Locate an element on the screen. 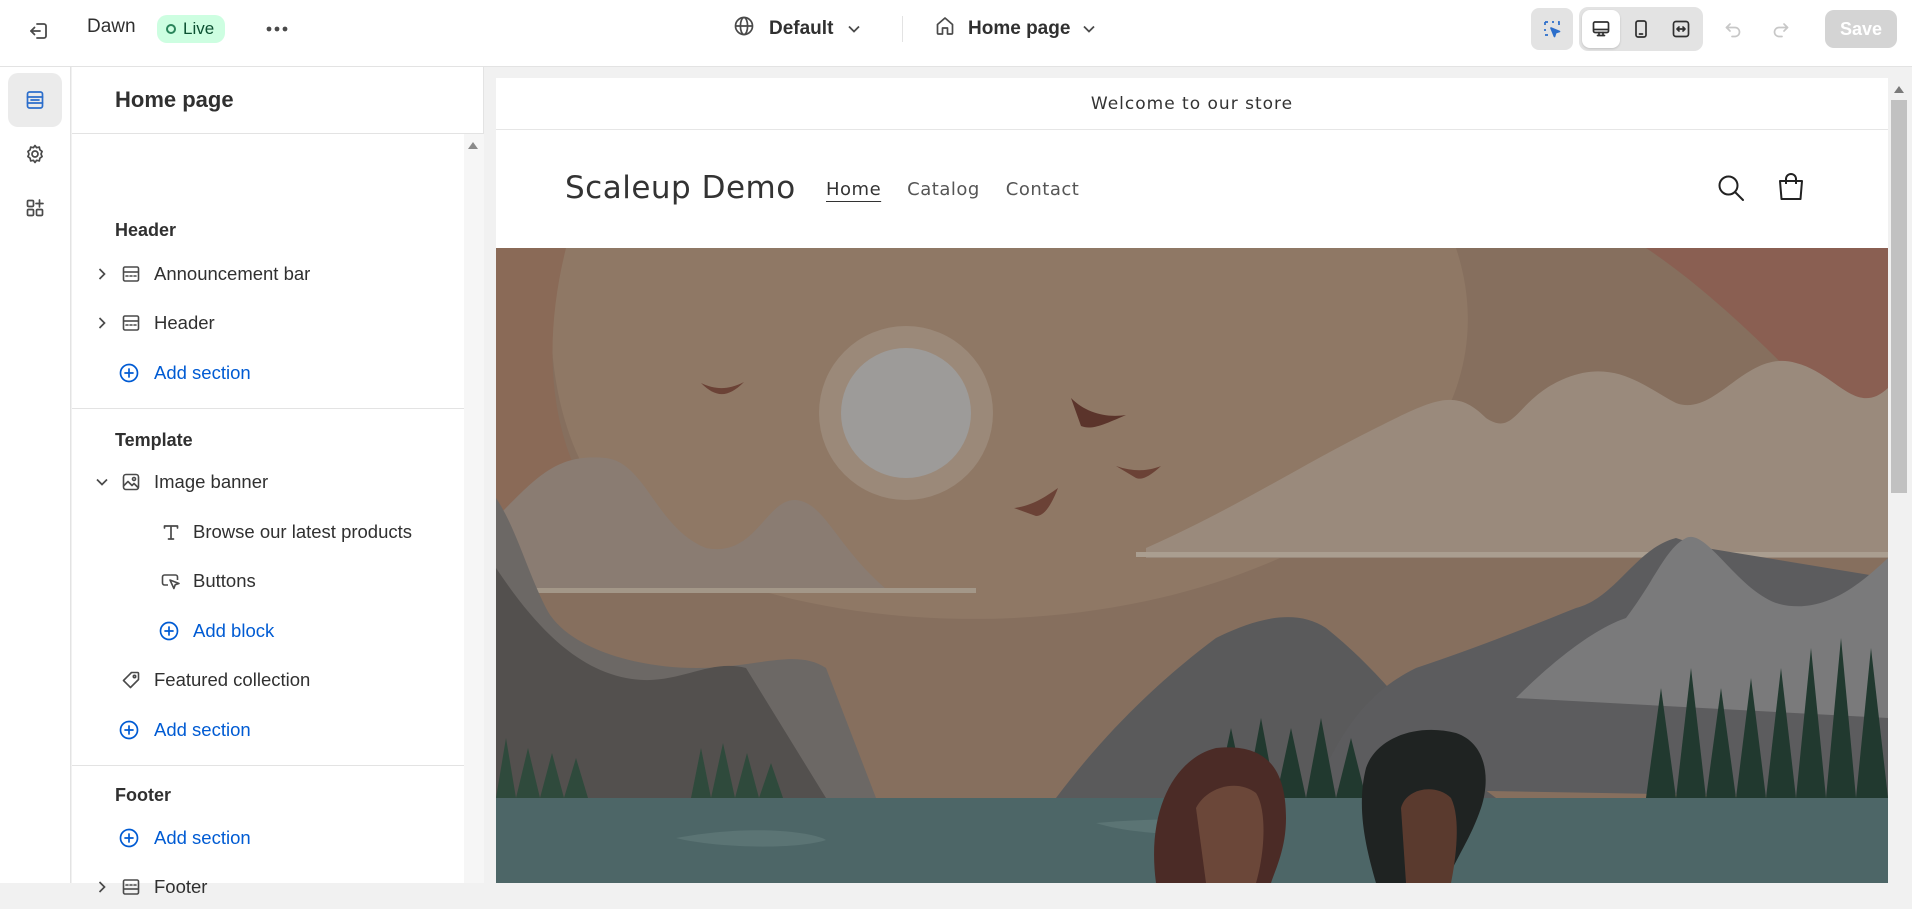  section-item-label: Announcement bar is located at coordinates (232, 273).